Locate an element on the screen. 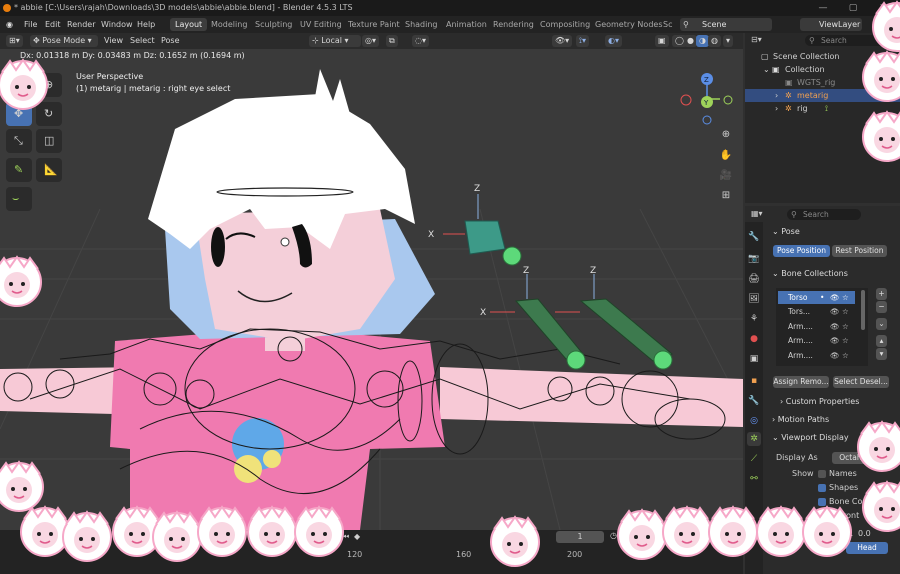 This screenshot has width=900, height=574. section-pose: ⌄ Pose is located at coordinates (836, 232).